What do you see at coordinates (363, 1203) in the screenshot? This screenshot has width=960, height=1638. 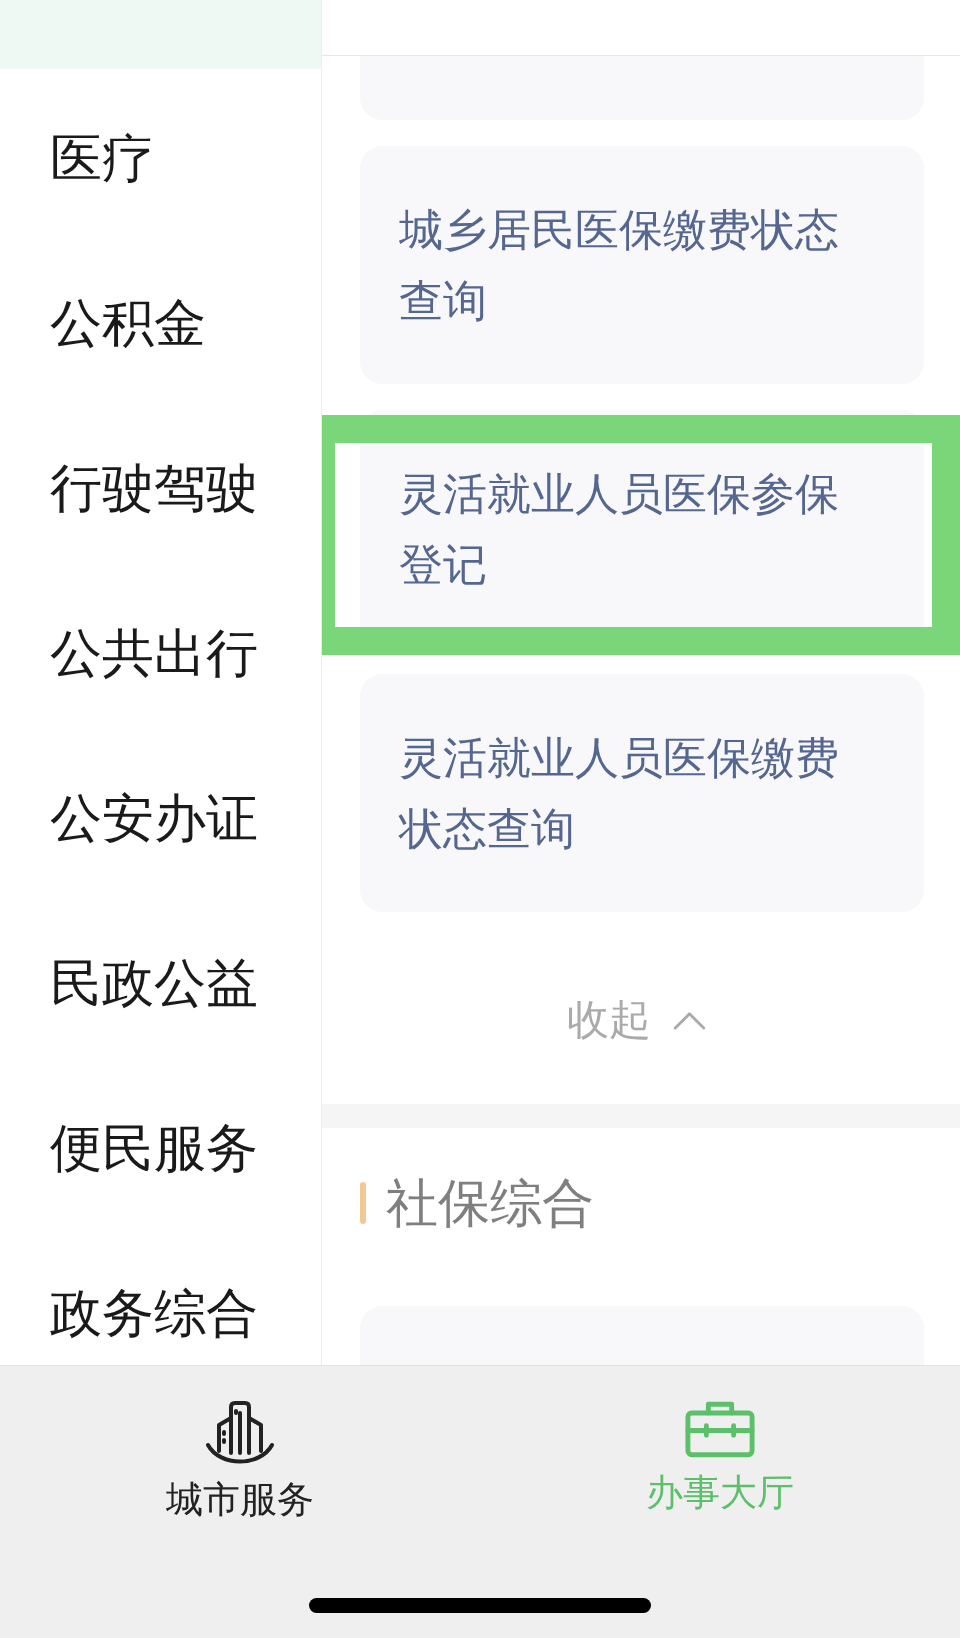 I see `section-marker-icon` at bounding box center [363, 1203].